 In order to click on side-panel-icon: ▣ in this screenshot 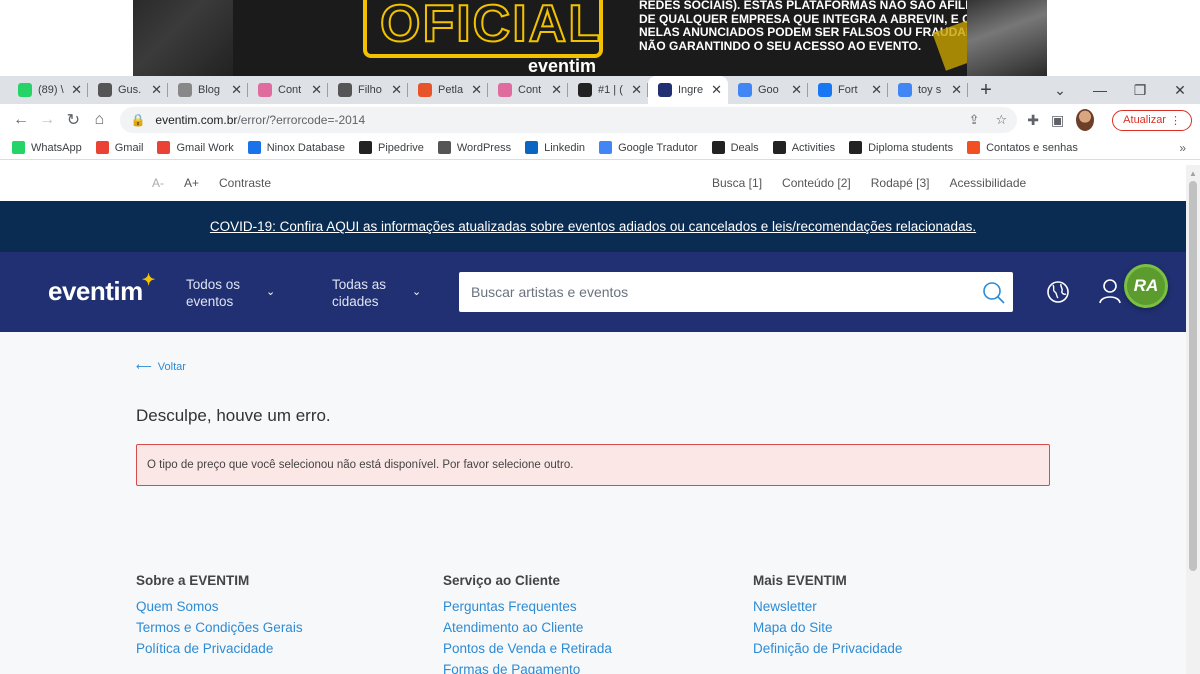, I will do `click(1057, 120)`.